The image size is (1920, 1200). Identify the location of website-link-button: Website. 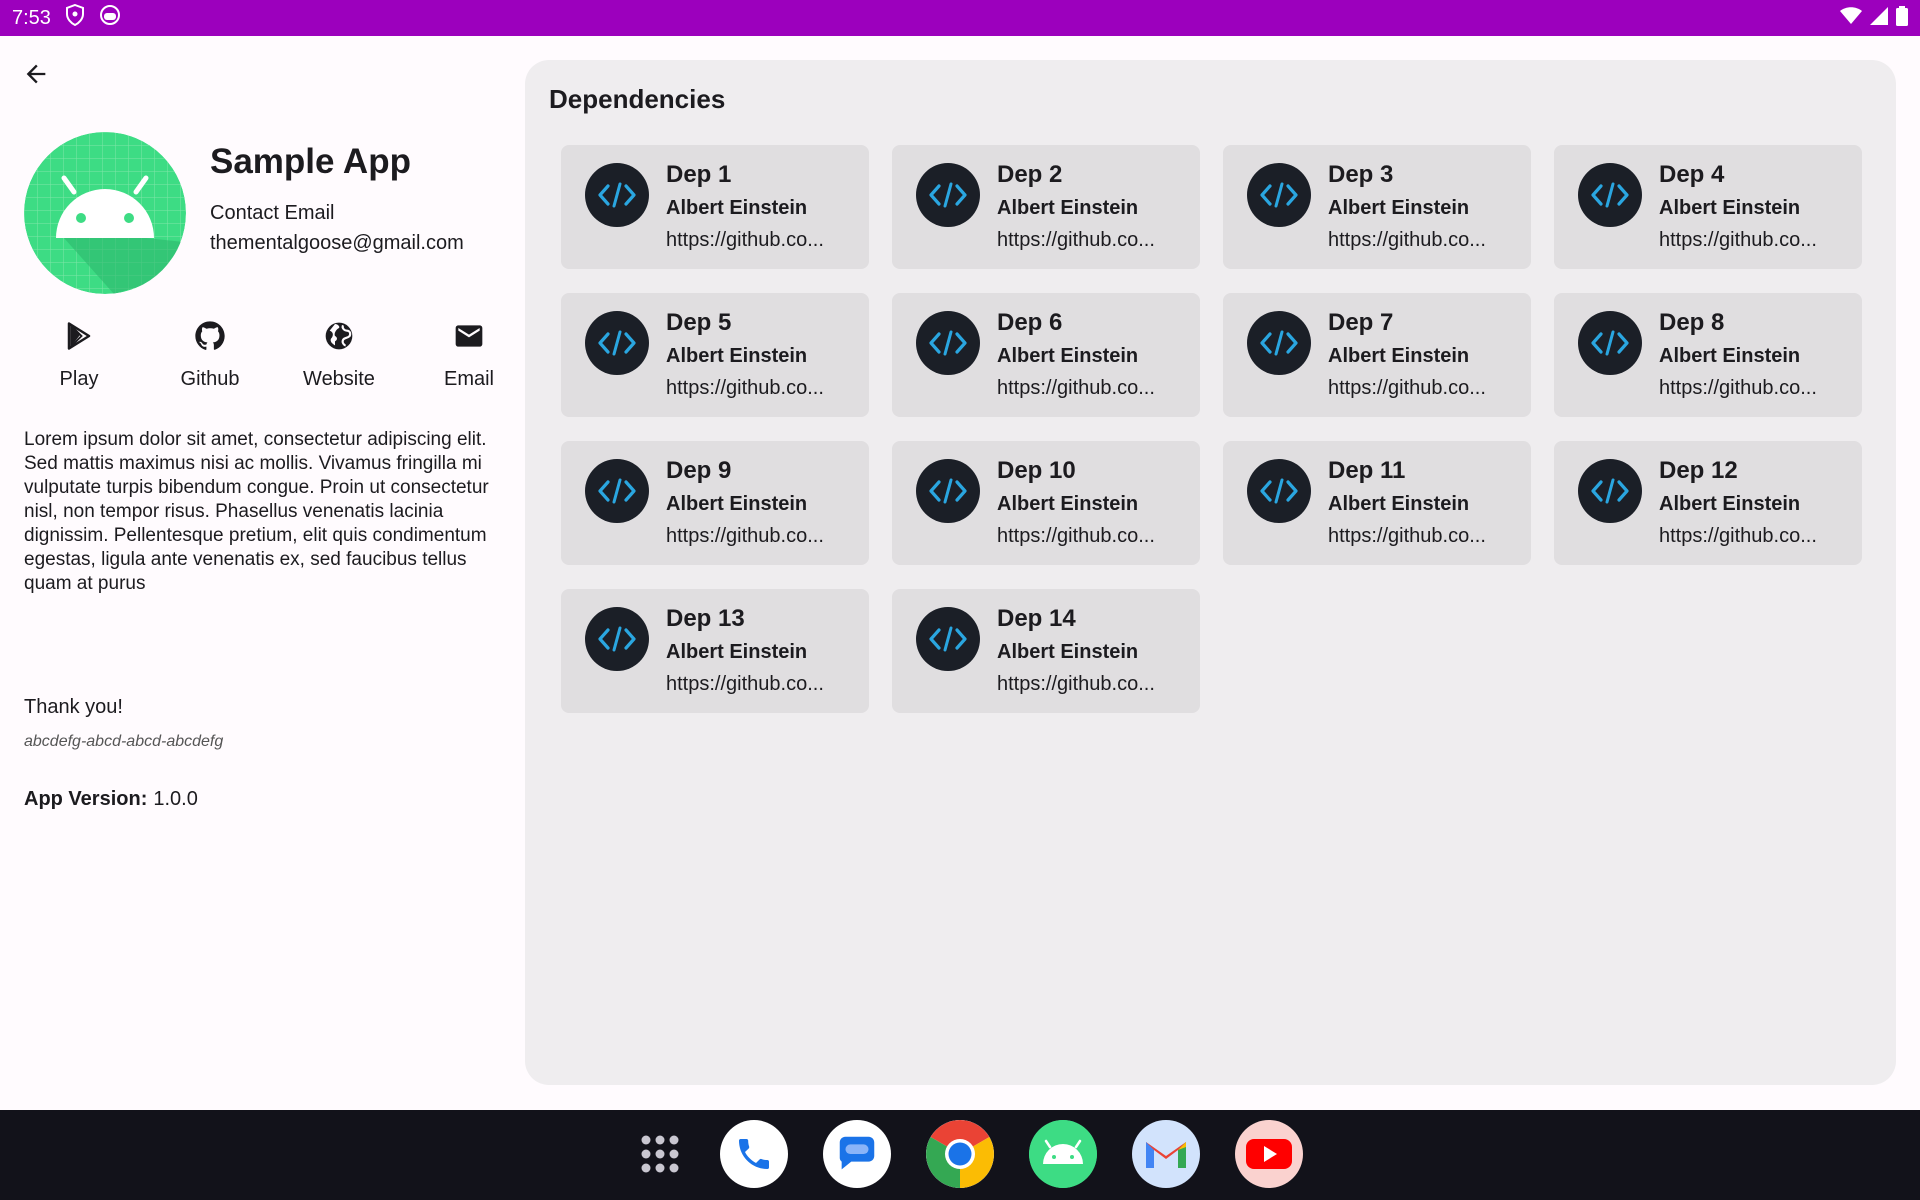
(339, 357).